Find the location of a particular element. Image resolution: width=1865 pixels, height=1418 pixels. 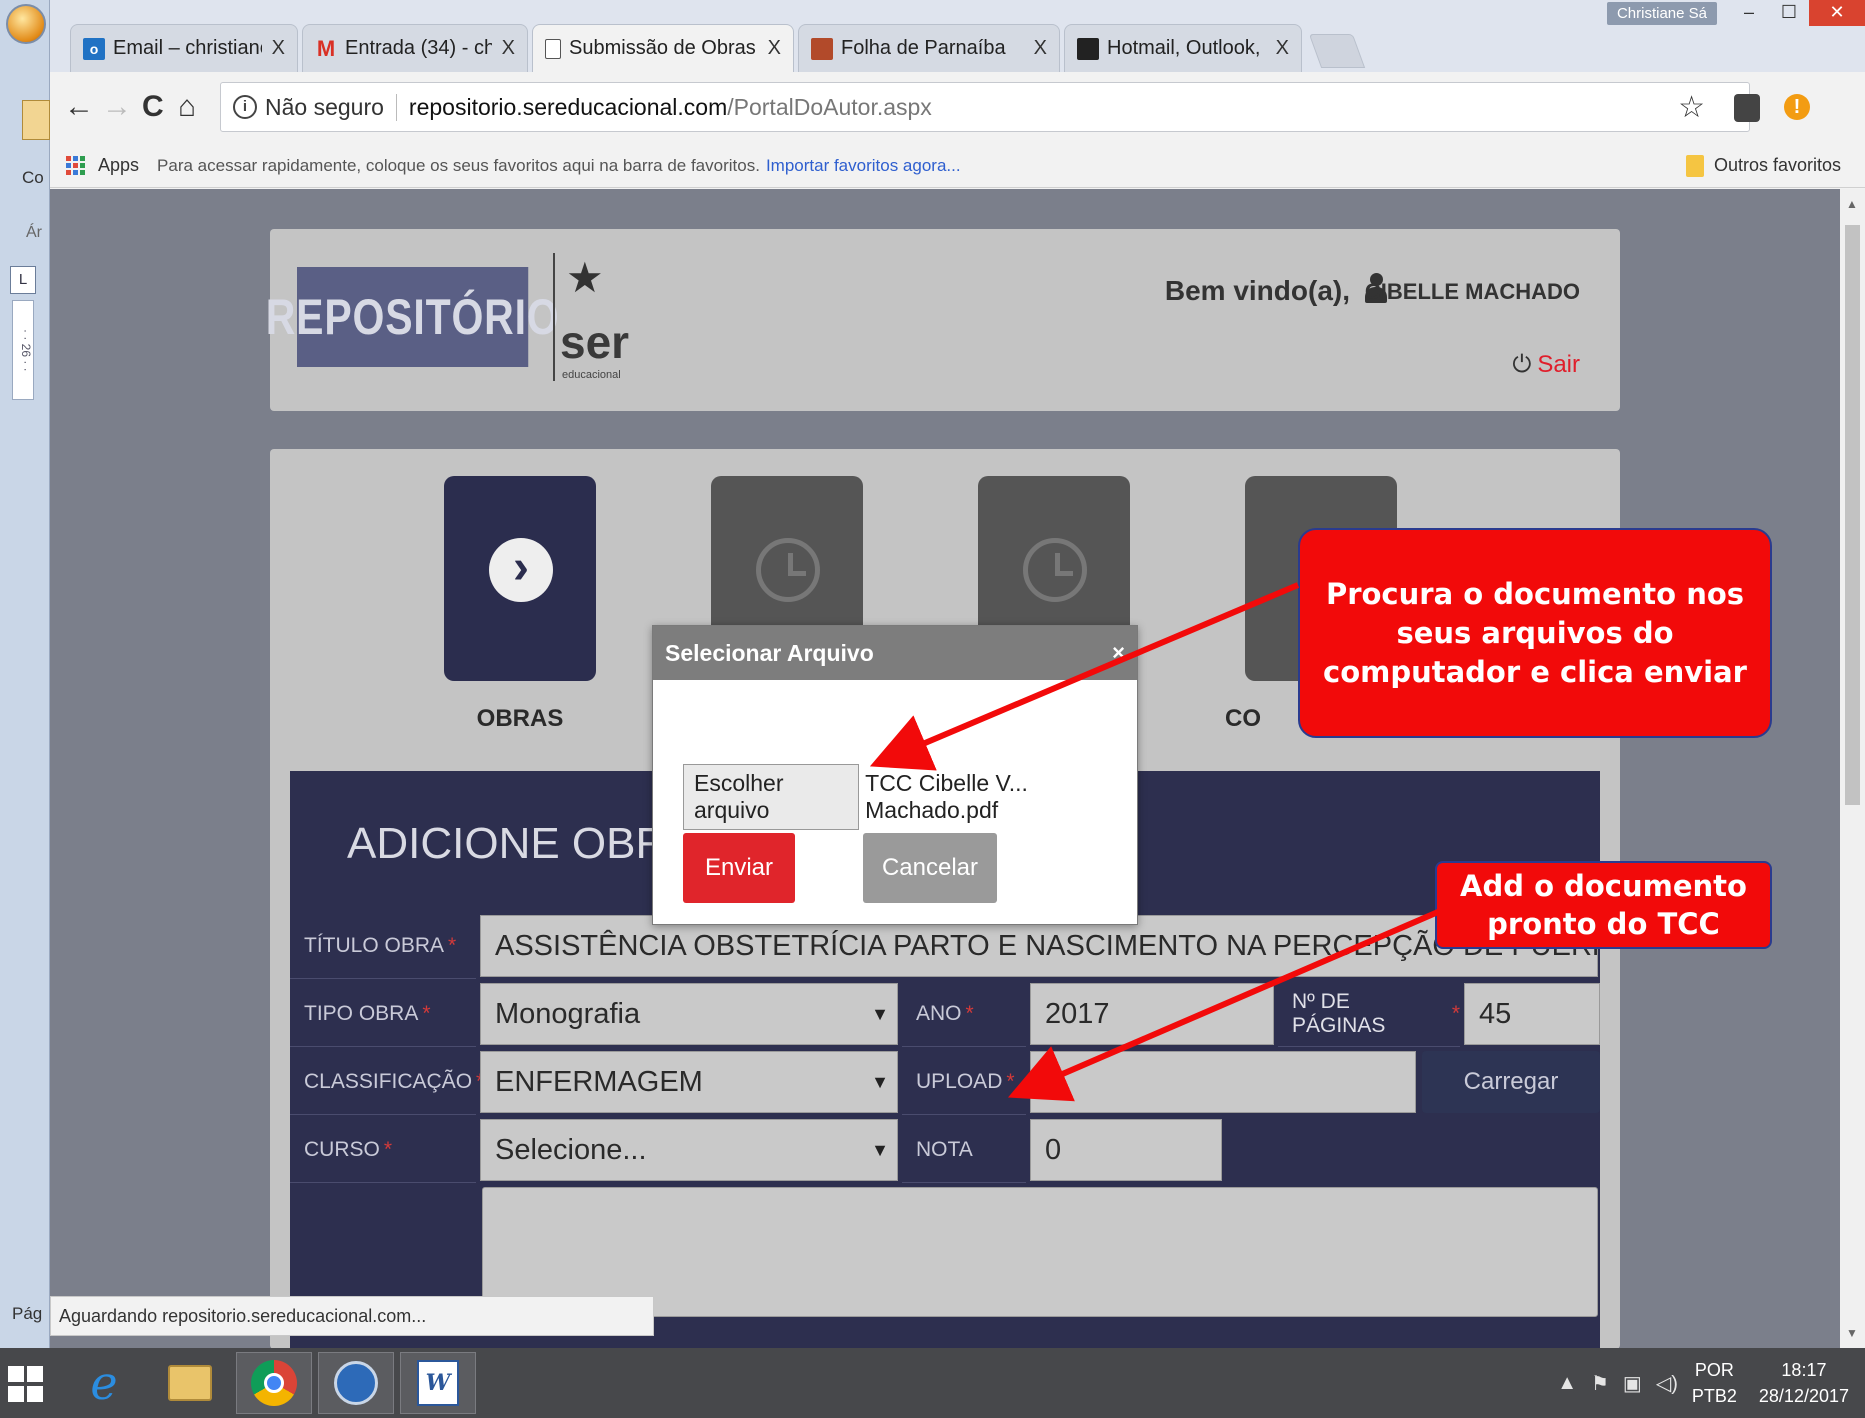

office-button is located at coordinates (26, 24).